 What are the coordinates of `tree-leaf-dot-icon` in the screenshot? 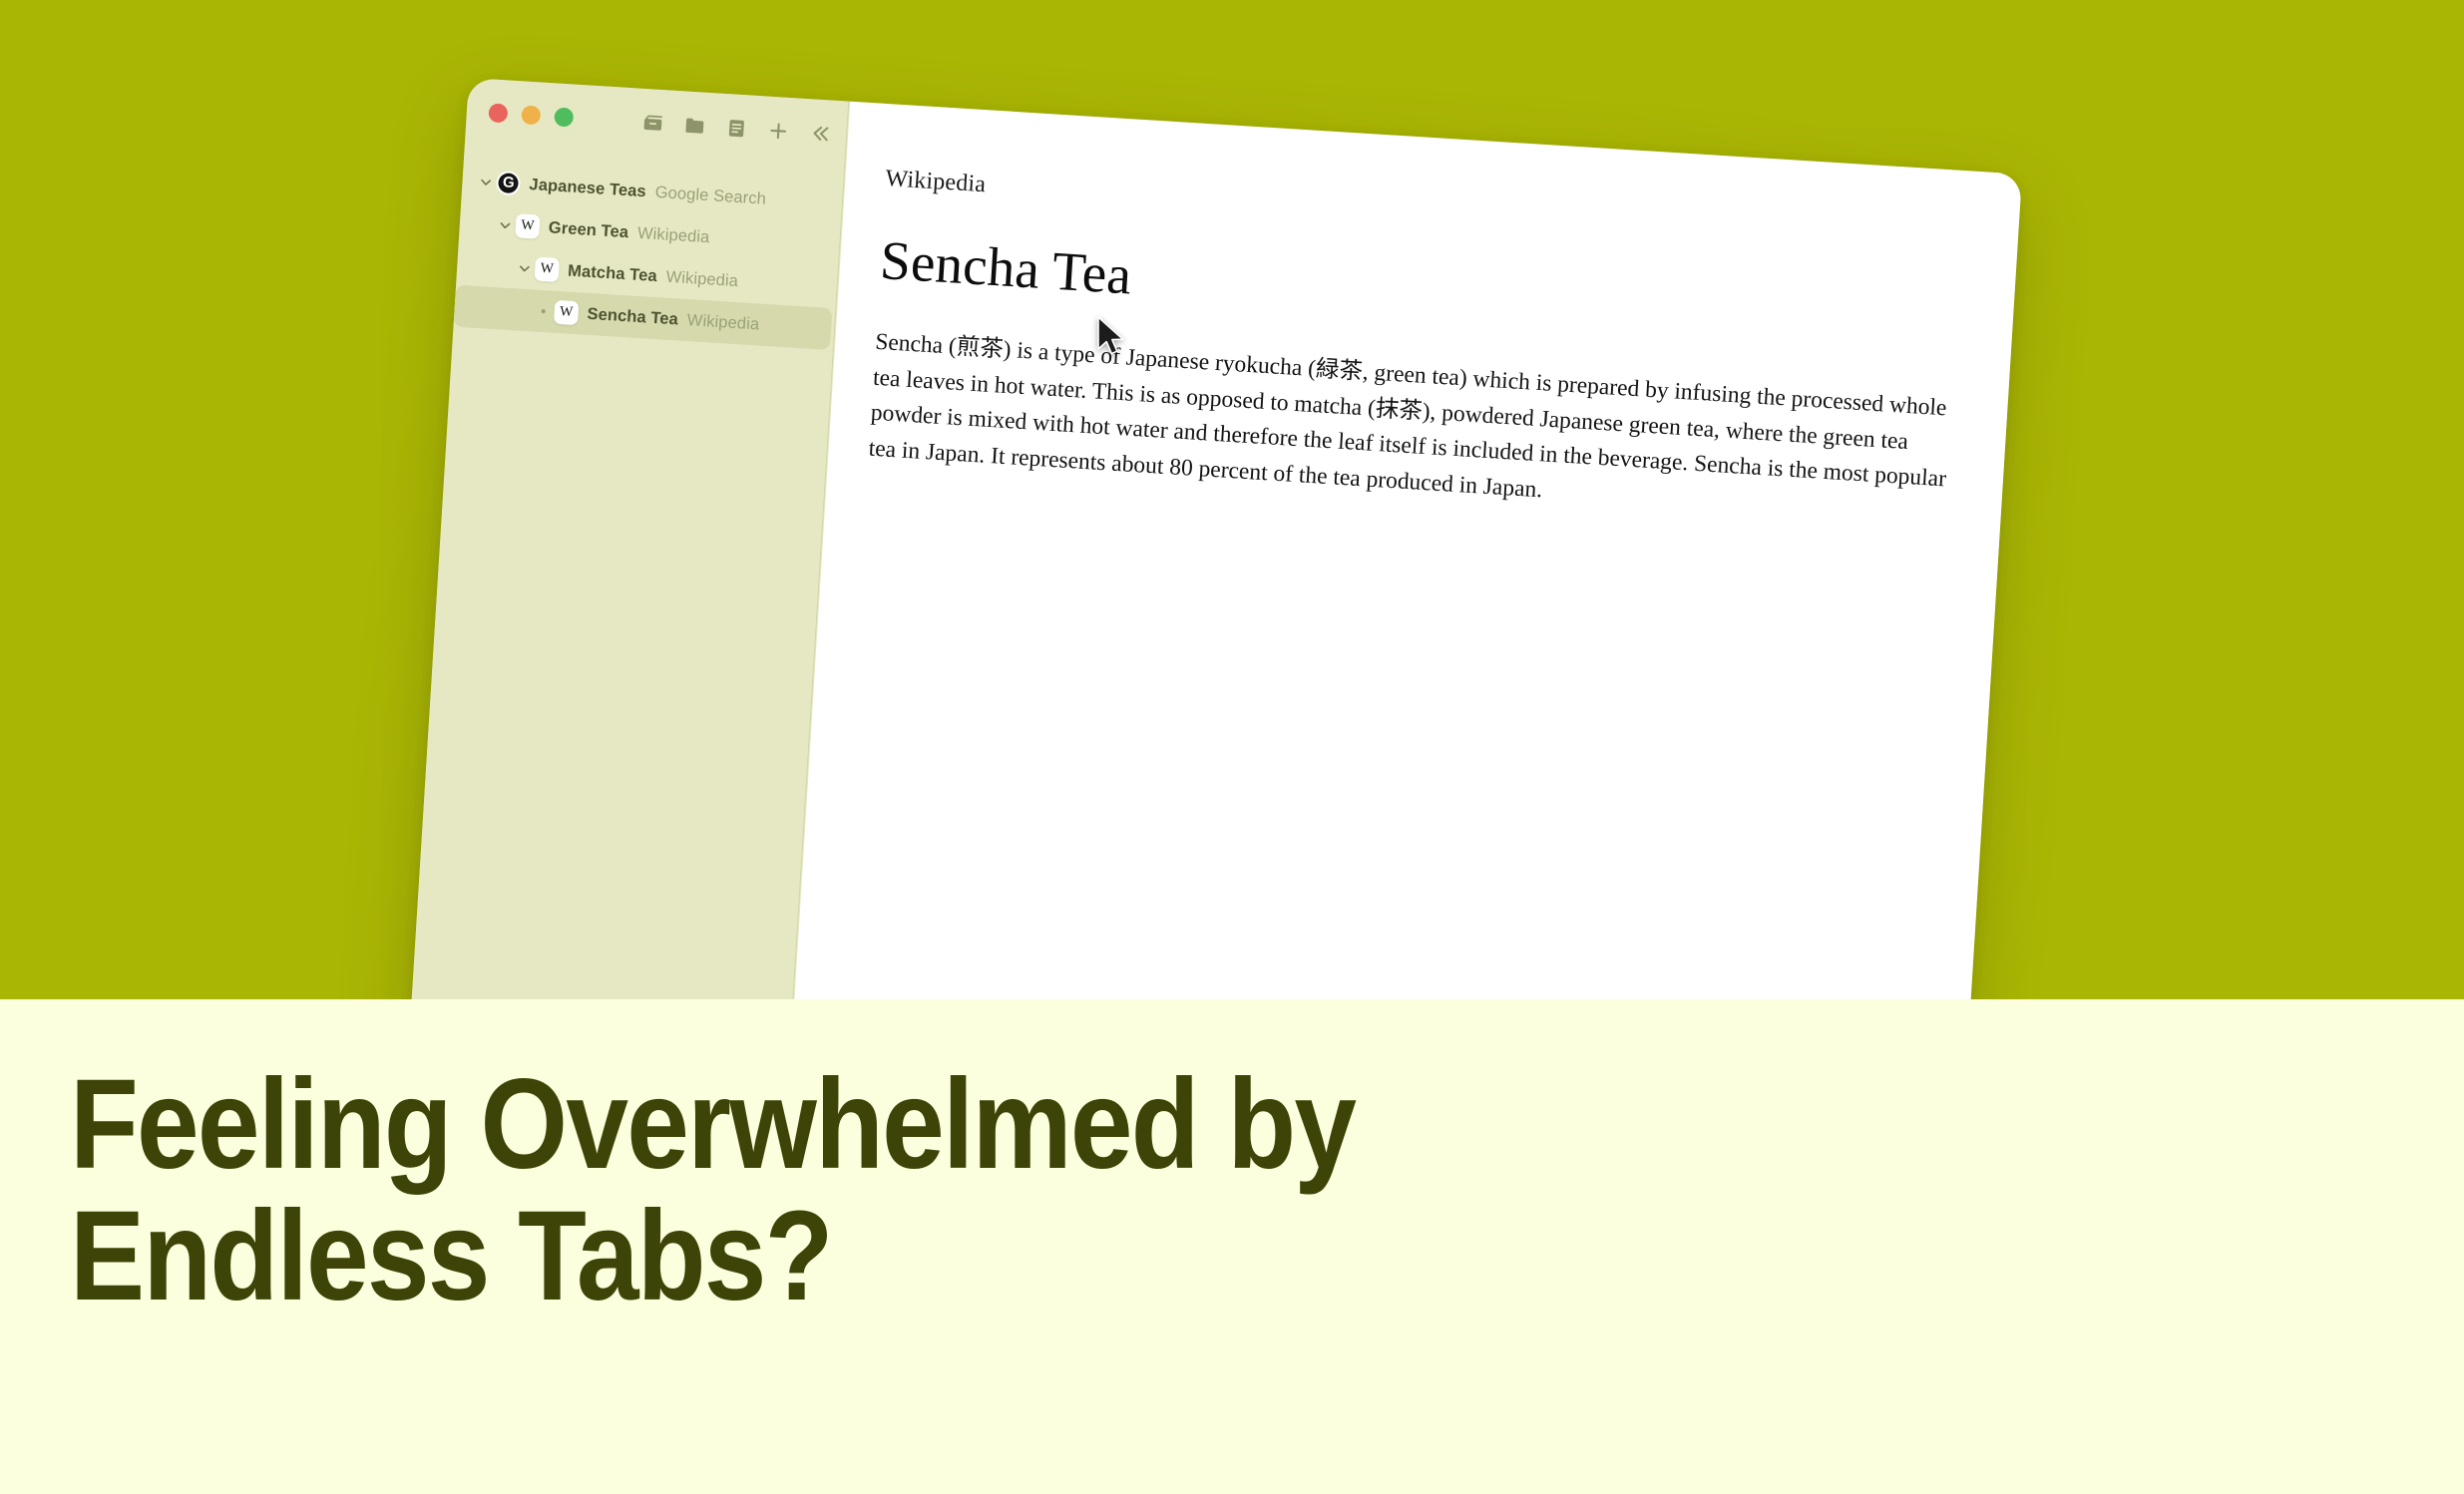 It's located at (543, 310).